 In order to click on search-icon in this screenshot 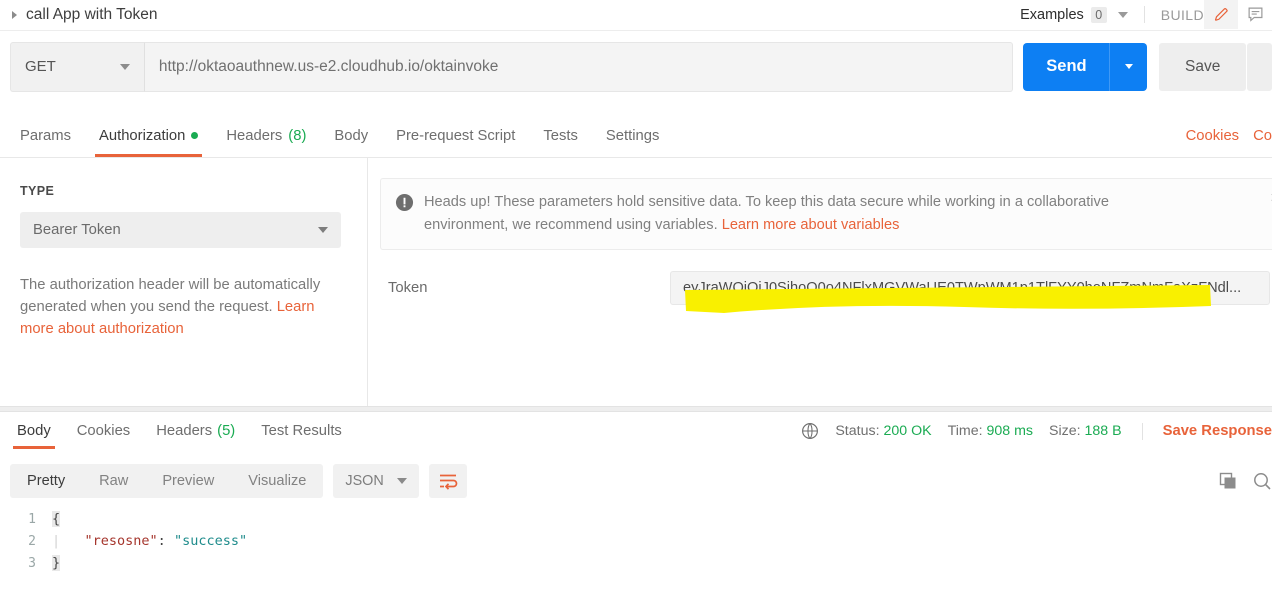, I will do `click(1262, 481)`.